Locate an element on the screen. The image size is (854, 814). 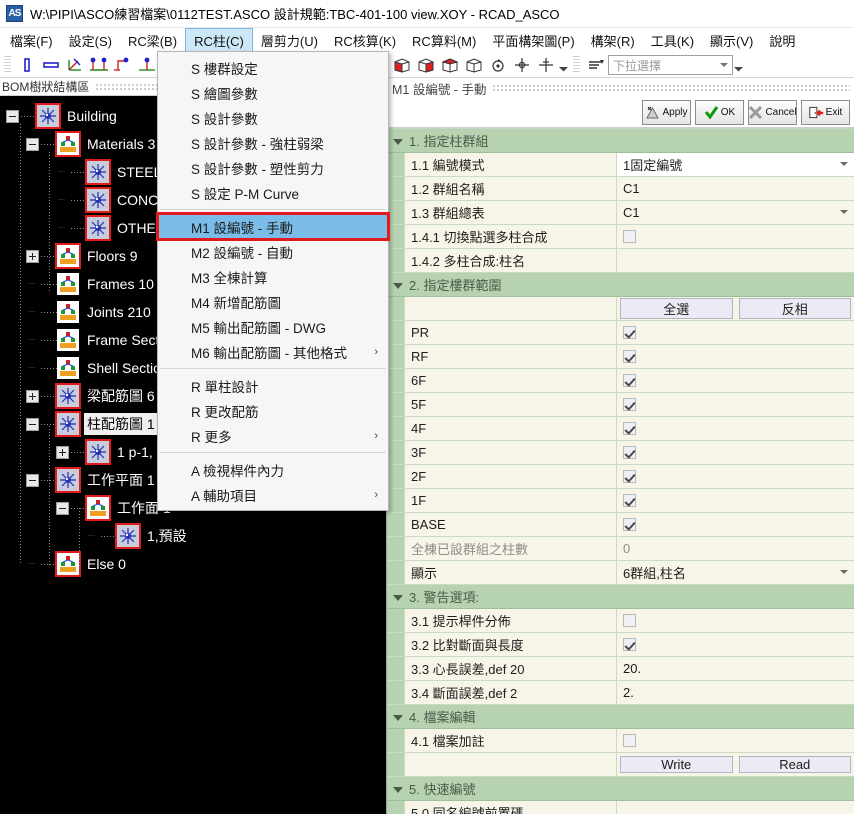
cancel-button: Cancel is located at coordinates (772, 112).